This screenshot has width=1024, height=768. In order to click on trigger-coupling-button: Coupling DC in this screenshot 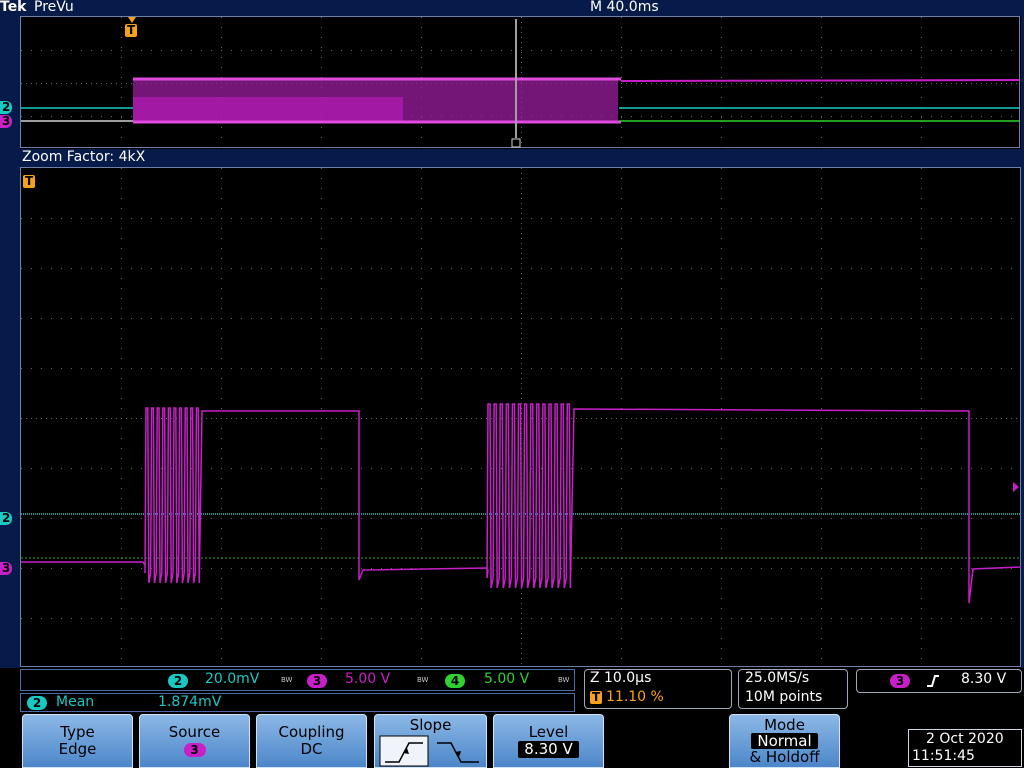, I will do `click(311, 741)`.